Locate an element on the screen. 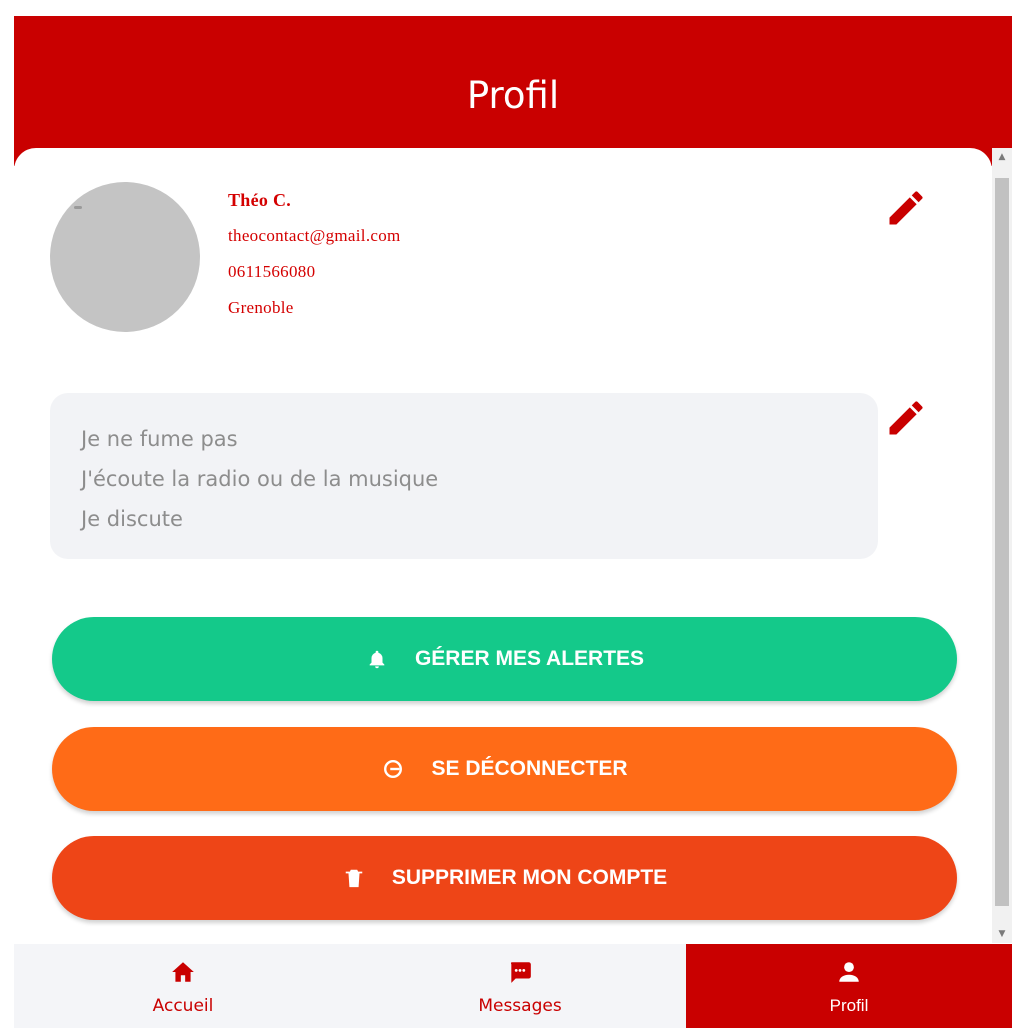 Image resolution: width=1012 pixels, height=1028 pixels. edit-bio-pencil-icon is located at coordinates (906, 418).